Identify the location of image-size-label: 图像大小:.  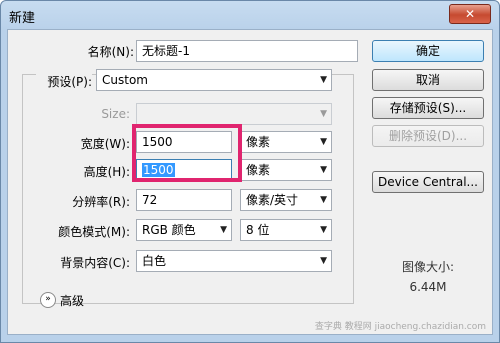
(428, 267).